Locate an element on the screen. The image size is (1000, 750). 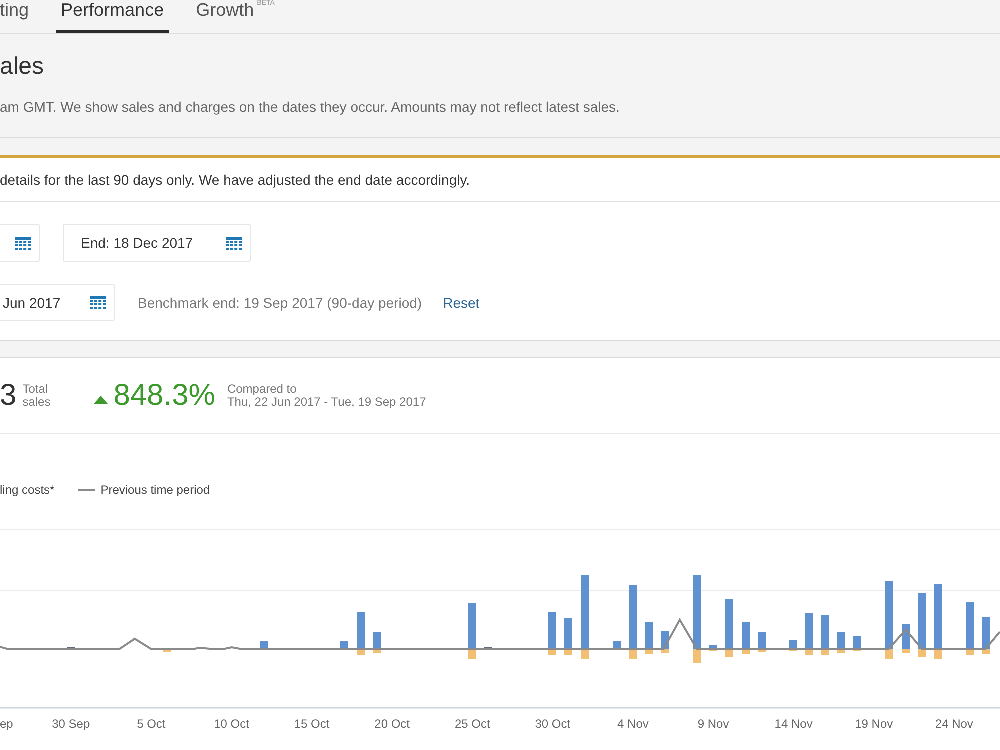
axis-label: 30 Sep is located at coordinates (71, 724).